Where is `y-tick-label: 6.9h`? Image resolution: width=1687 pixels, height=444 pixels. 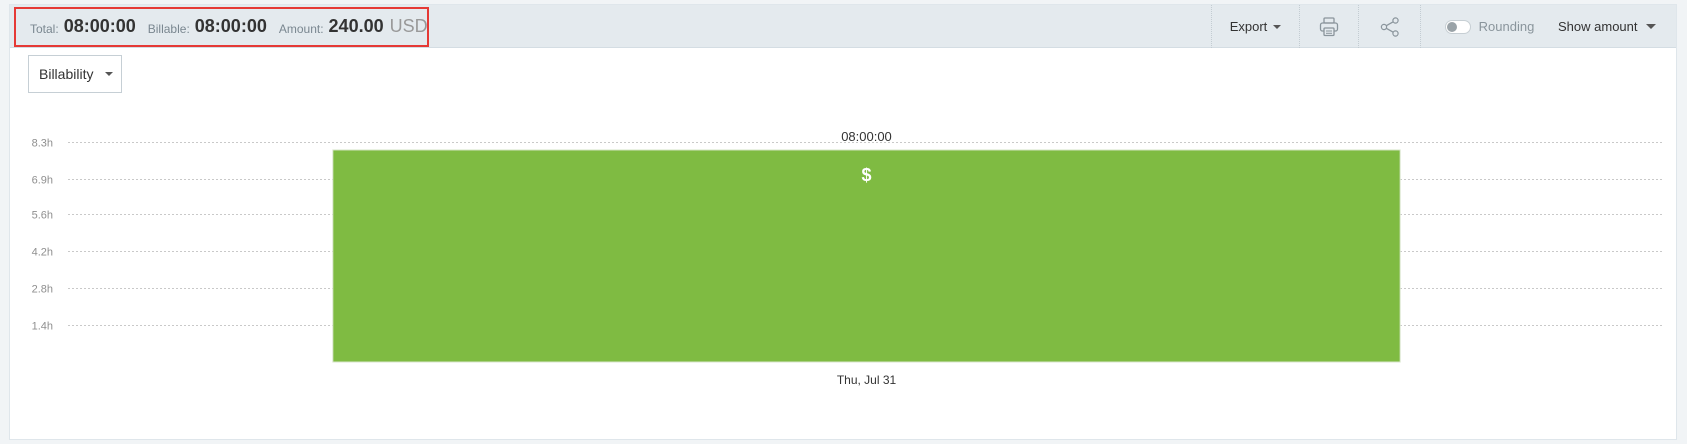
y-tick-label: 6.9h is located at coordinates (42, 181).